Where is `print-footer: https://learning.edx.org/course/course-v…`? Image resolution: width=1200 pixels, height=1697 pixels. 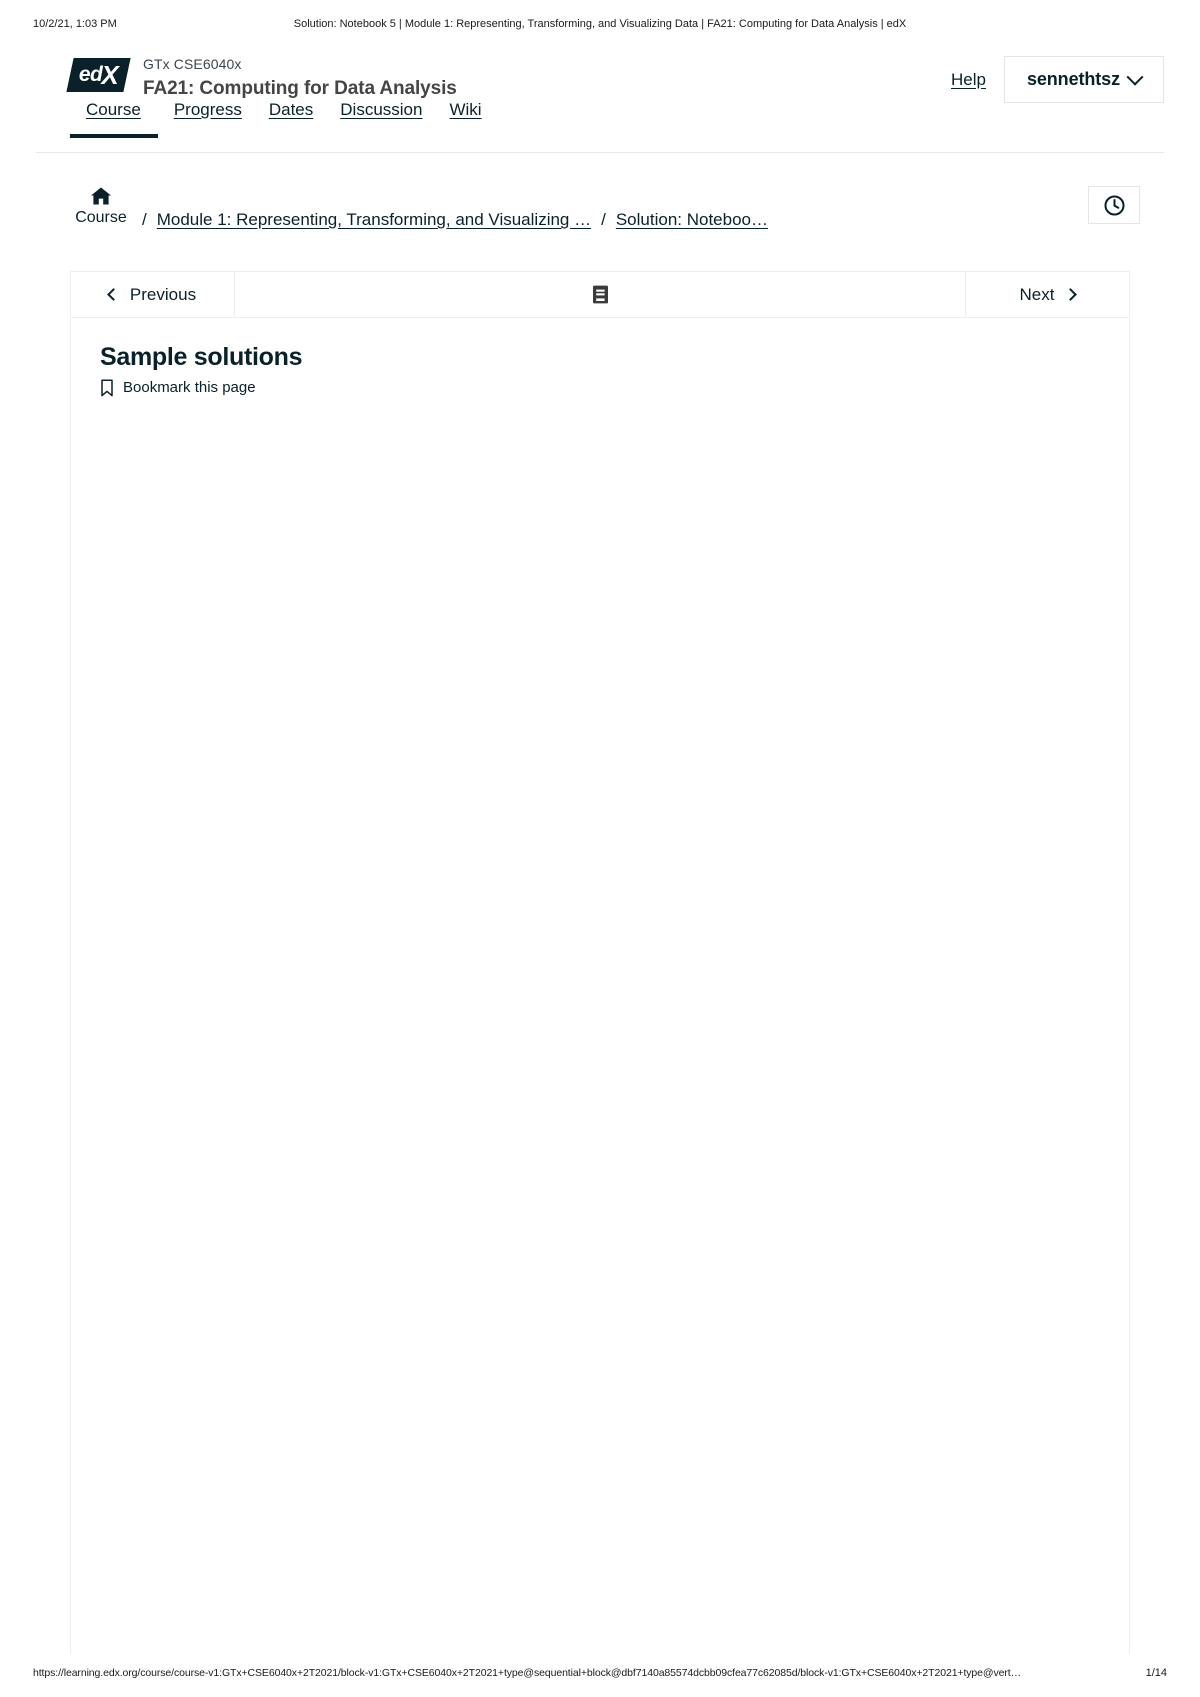 print-footer: https://learning.edx.org/course/course-v… is located at coordinates (600, 1675).